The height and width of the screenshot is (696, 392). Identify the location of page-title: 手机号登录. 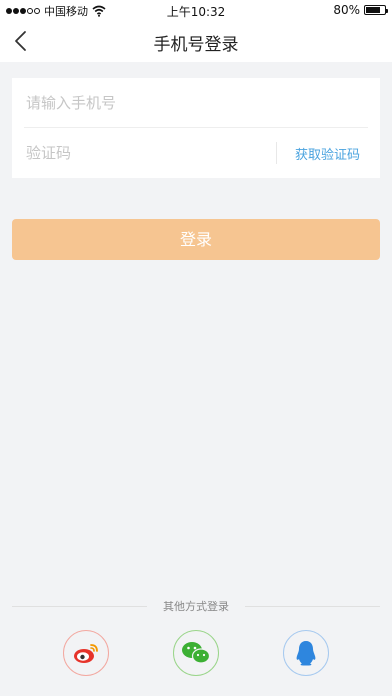
(196, 45).